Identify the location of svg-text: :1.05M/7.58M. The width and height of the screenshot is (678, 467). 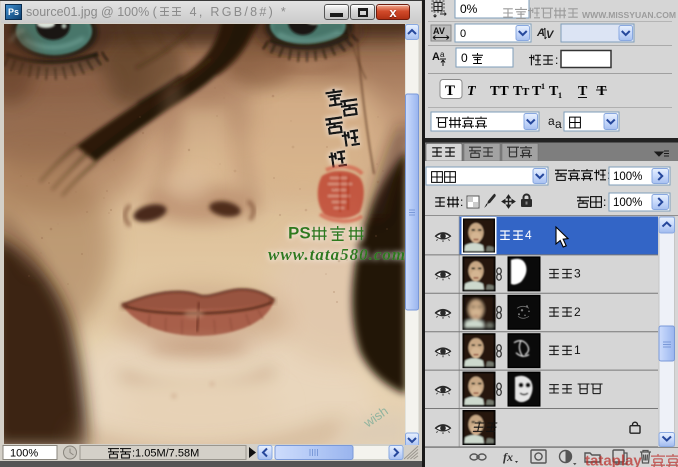
(165, 454).